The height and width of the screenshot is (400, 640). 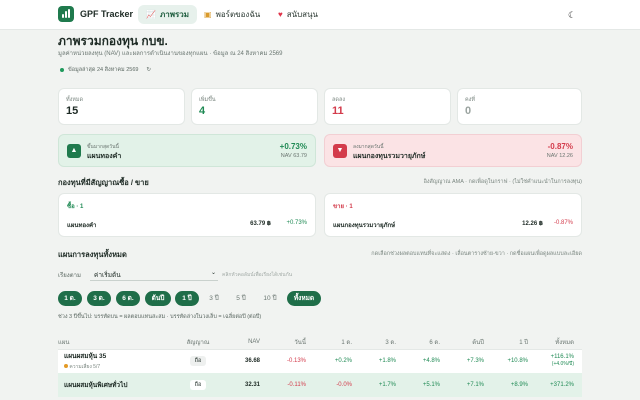 What do you see at coordinates (128, 298) in the screenshot?
I see `period-6m: 6 ด.` at bounding box center [128, 298].